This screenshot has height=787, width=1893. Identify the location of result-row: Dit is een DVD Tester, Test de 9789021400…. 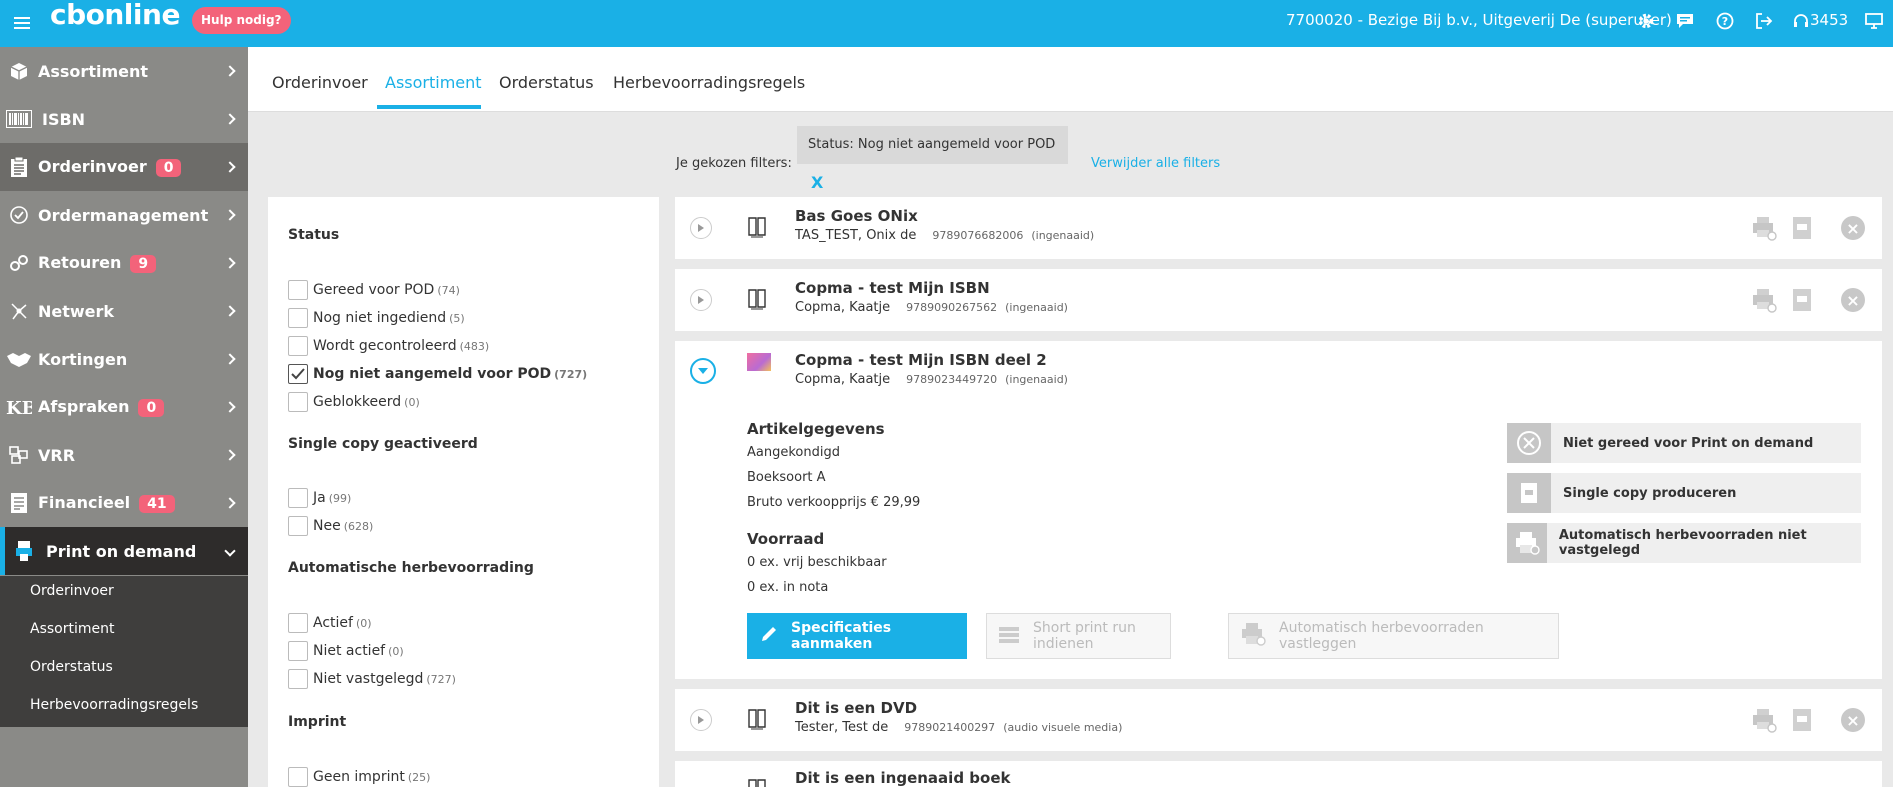
(1278, 720).